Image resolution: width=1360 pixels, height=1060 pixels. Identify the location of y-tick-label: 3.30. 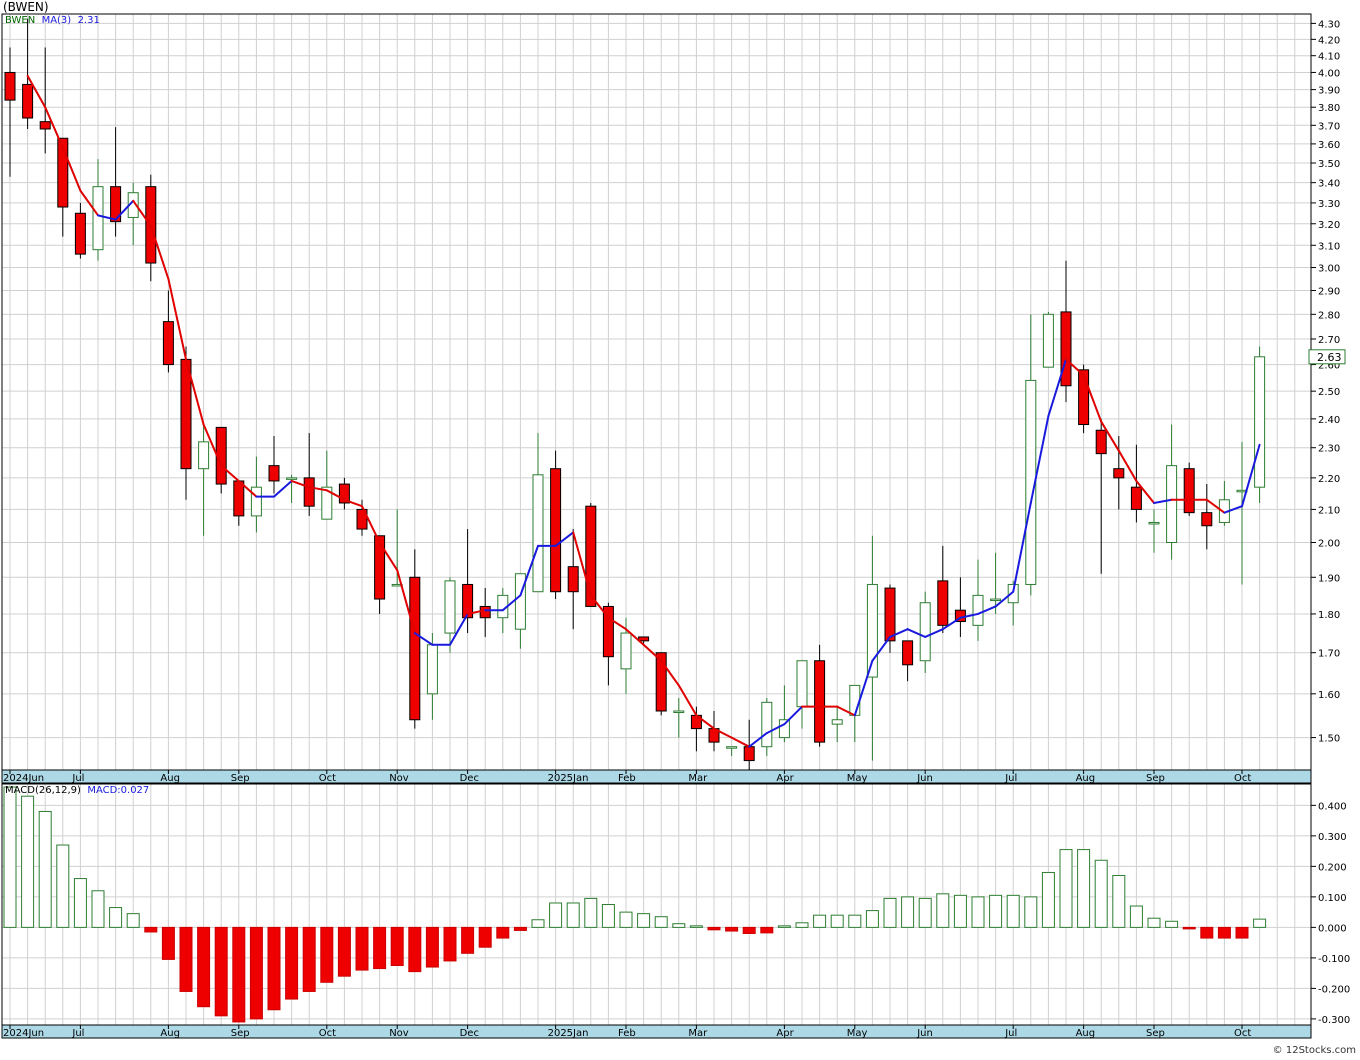
(1329, 204).